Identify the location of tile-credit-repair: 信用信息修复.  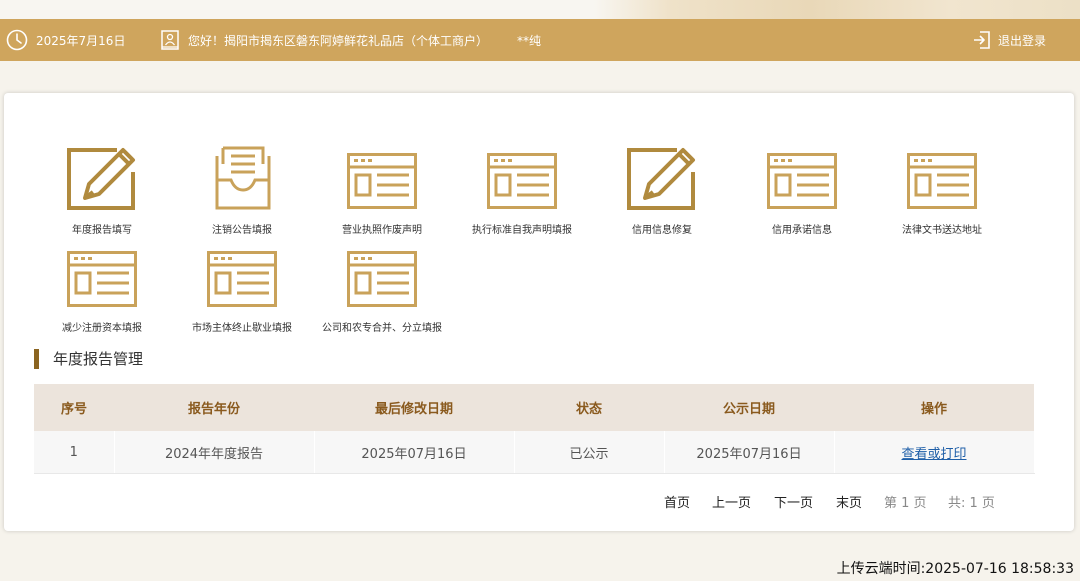
(662, 194).